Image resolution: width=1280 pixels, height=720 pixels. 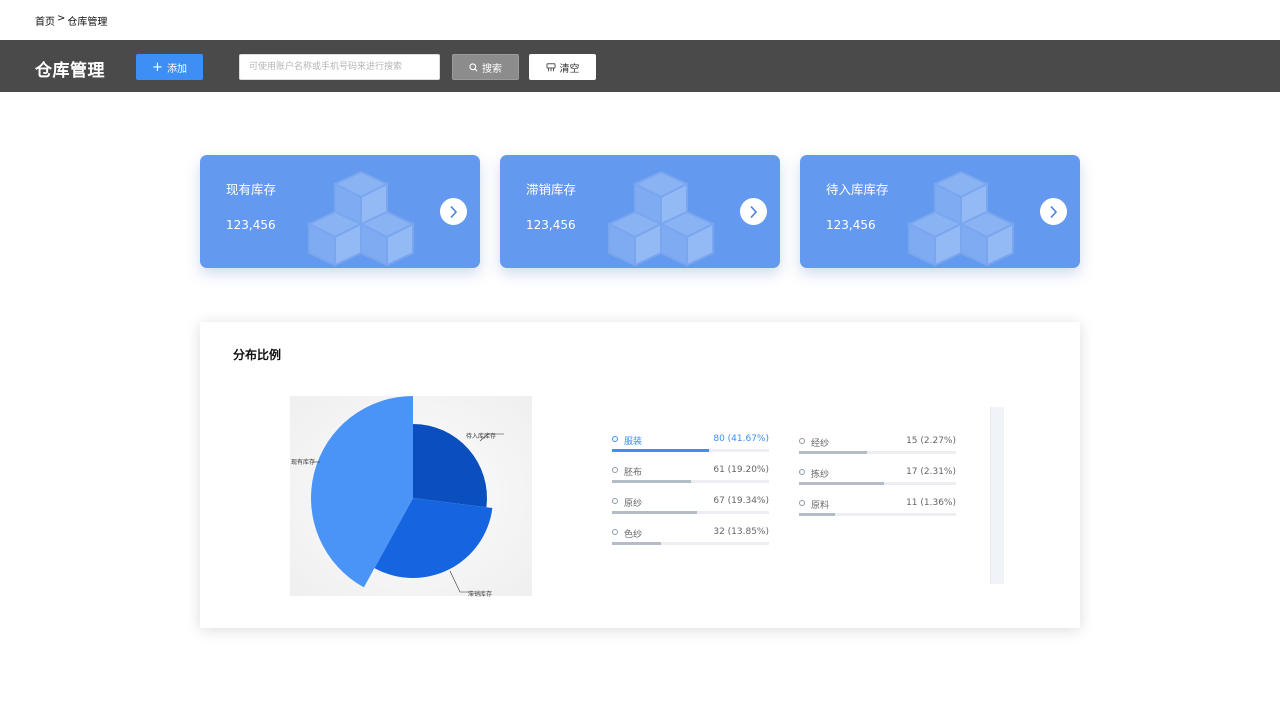 I want to click on search-input, so click(x=339, y=67).